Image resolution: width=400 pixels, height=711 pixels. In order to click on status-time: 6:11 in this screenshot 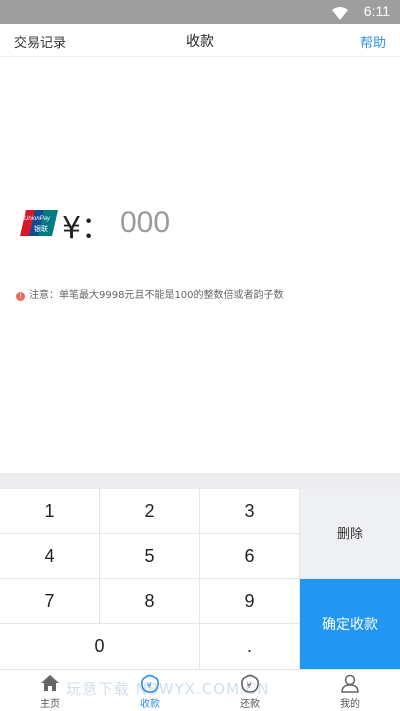, I will do `click(376, 11)`.